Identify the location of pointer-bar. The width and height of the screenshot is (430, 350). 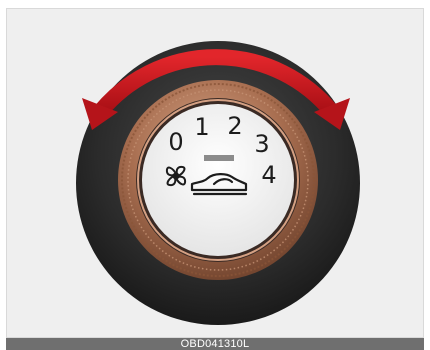
(219, 158).